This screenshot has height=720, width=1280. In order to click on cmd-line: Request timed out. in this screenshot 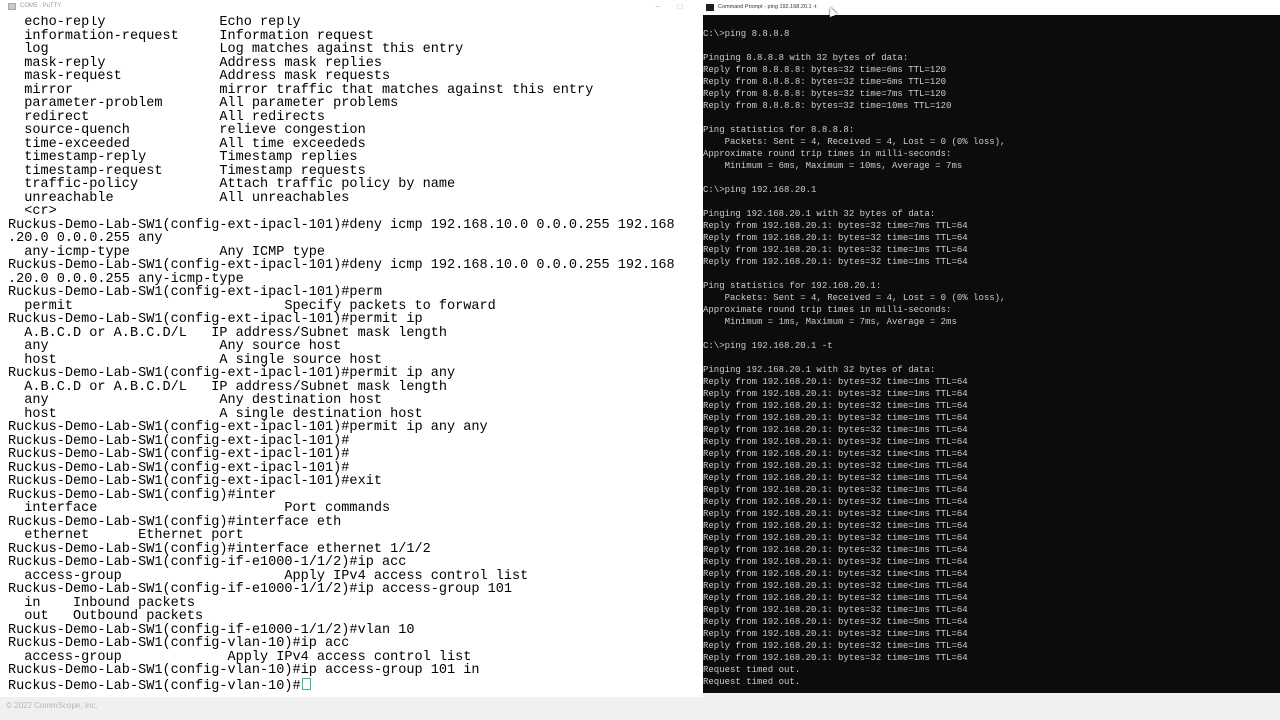, I will do `click(752, 670)`.